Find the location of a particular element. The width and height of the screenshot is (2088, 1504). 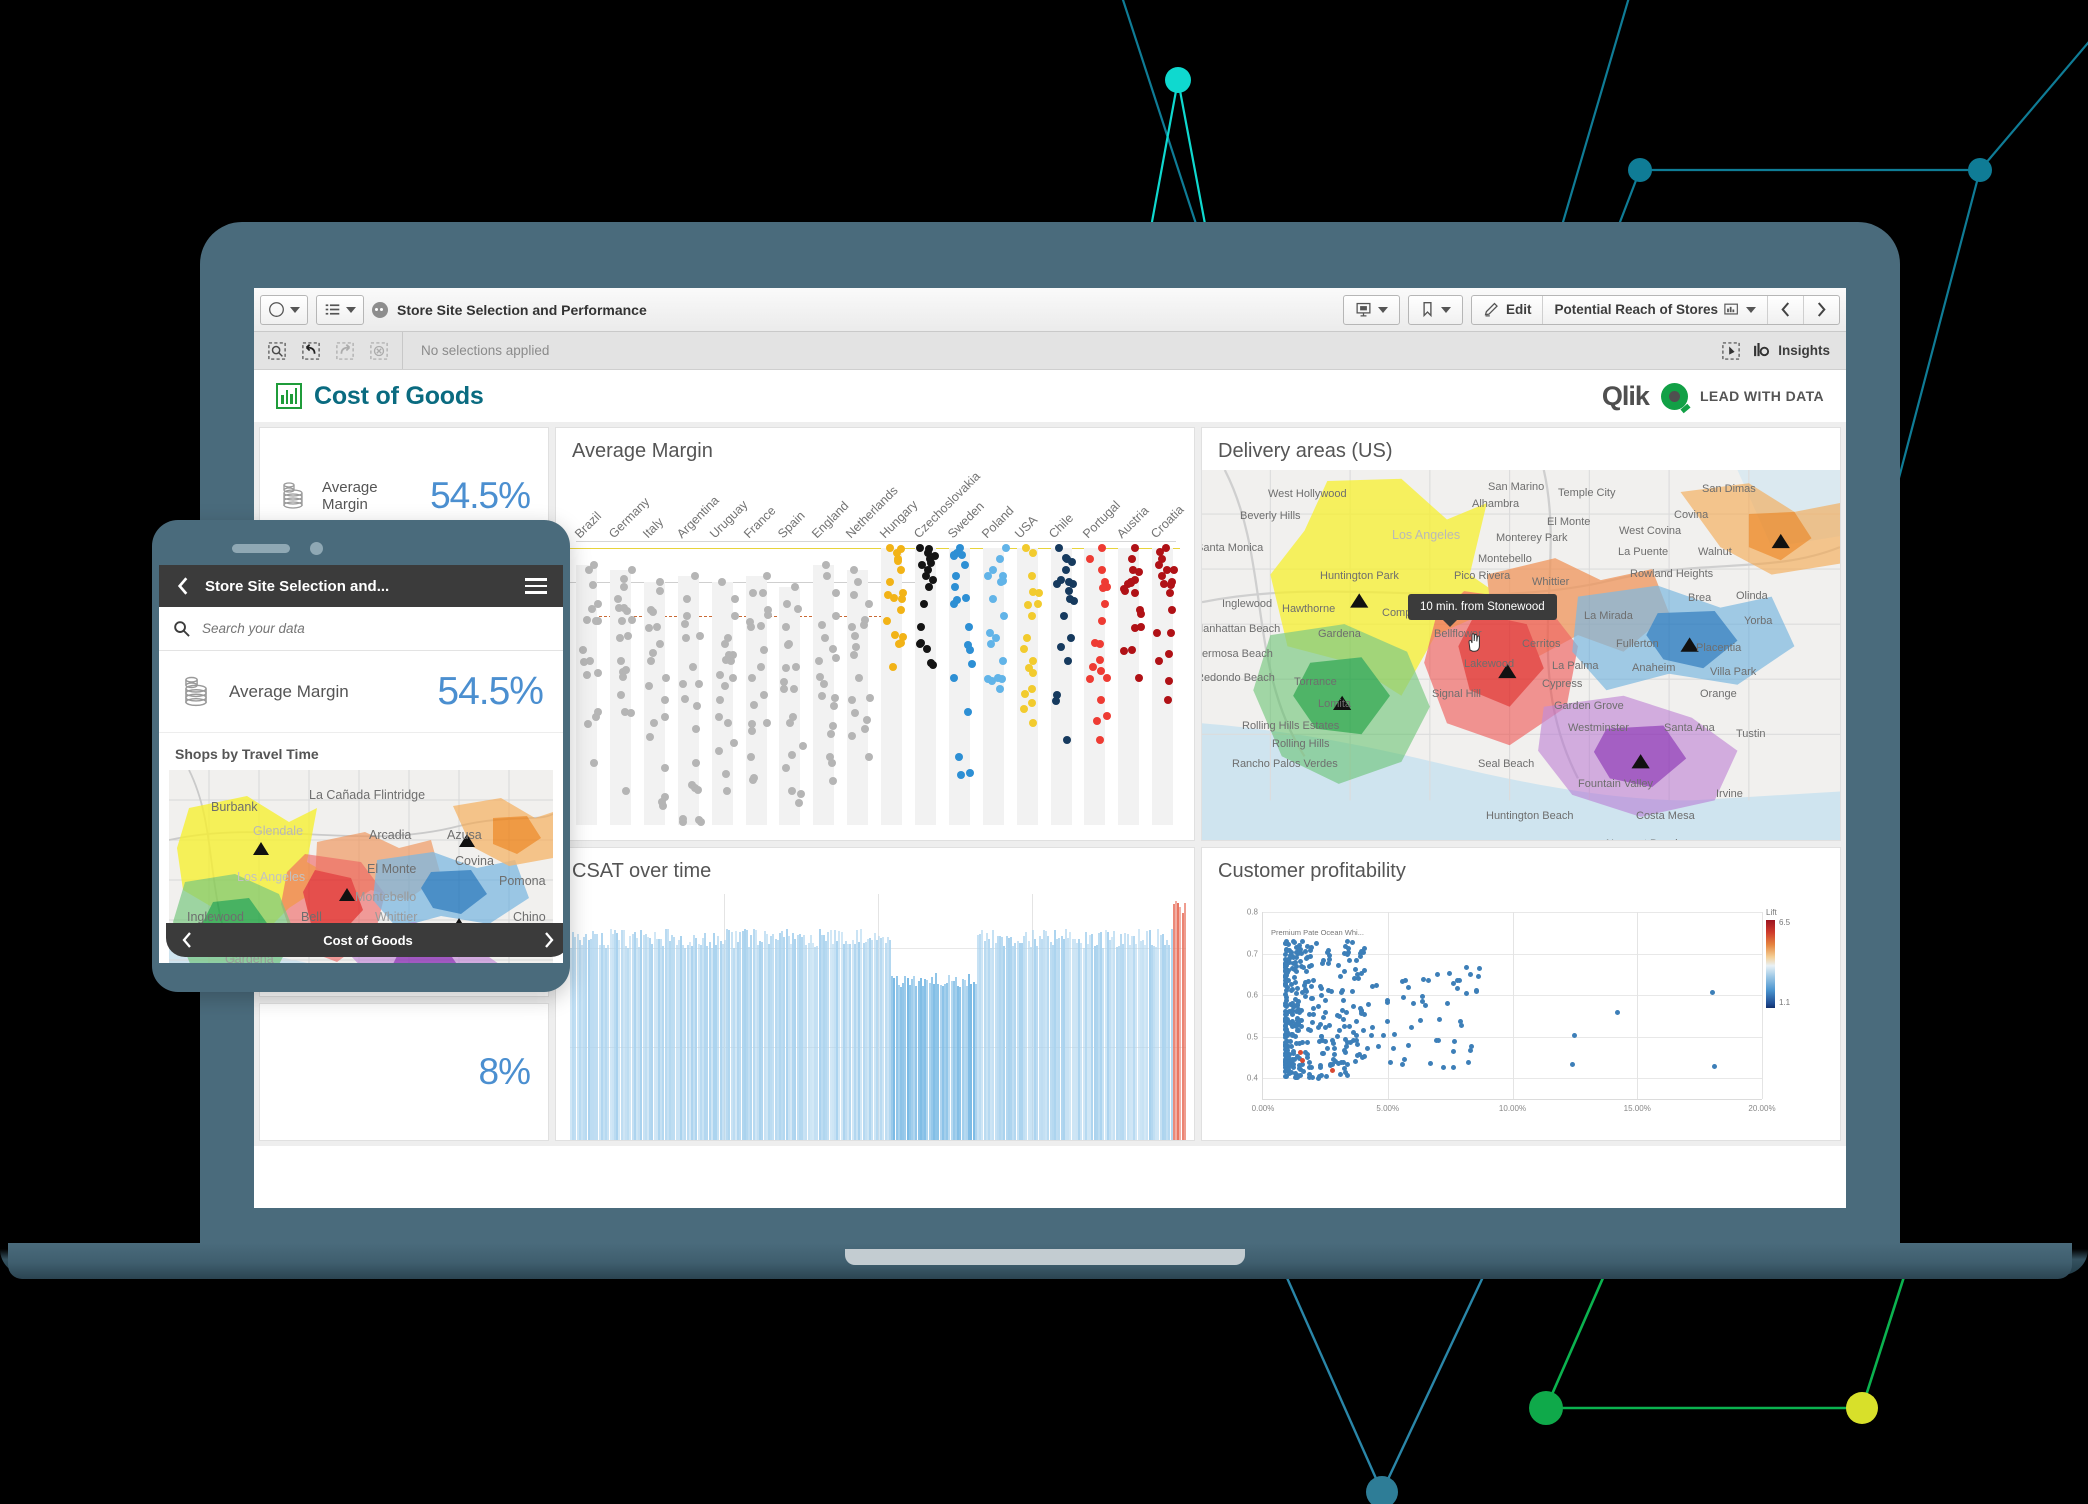

selection-search-icon is located at coordinates (277, 350).